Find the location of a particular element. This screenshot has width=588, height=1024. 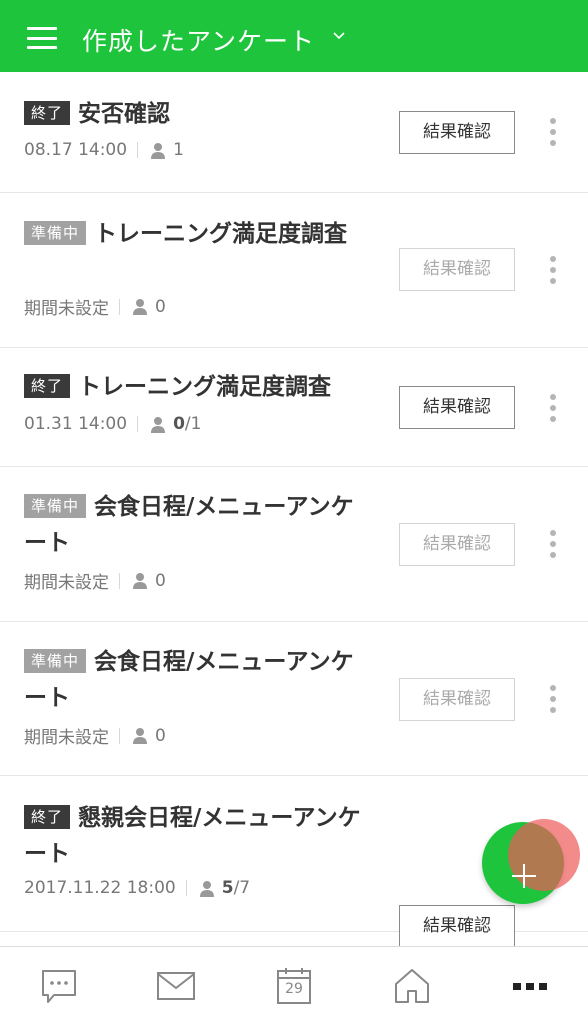

plus-icon is located at coordinates (524, 876).